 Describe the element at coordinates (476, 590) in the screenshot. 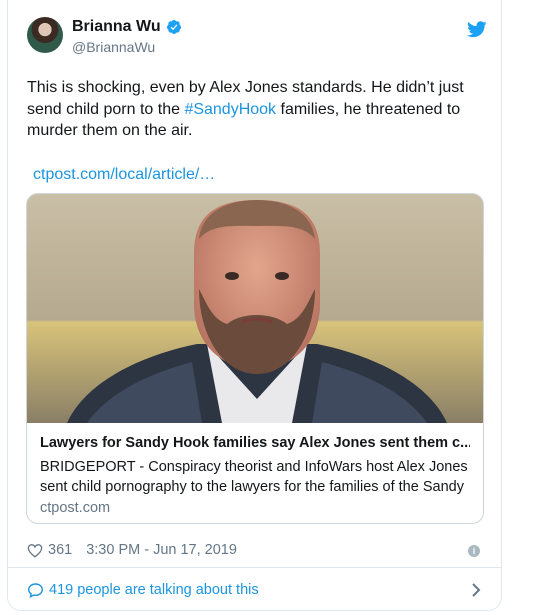

I see `chevron-right-icon` at that location.